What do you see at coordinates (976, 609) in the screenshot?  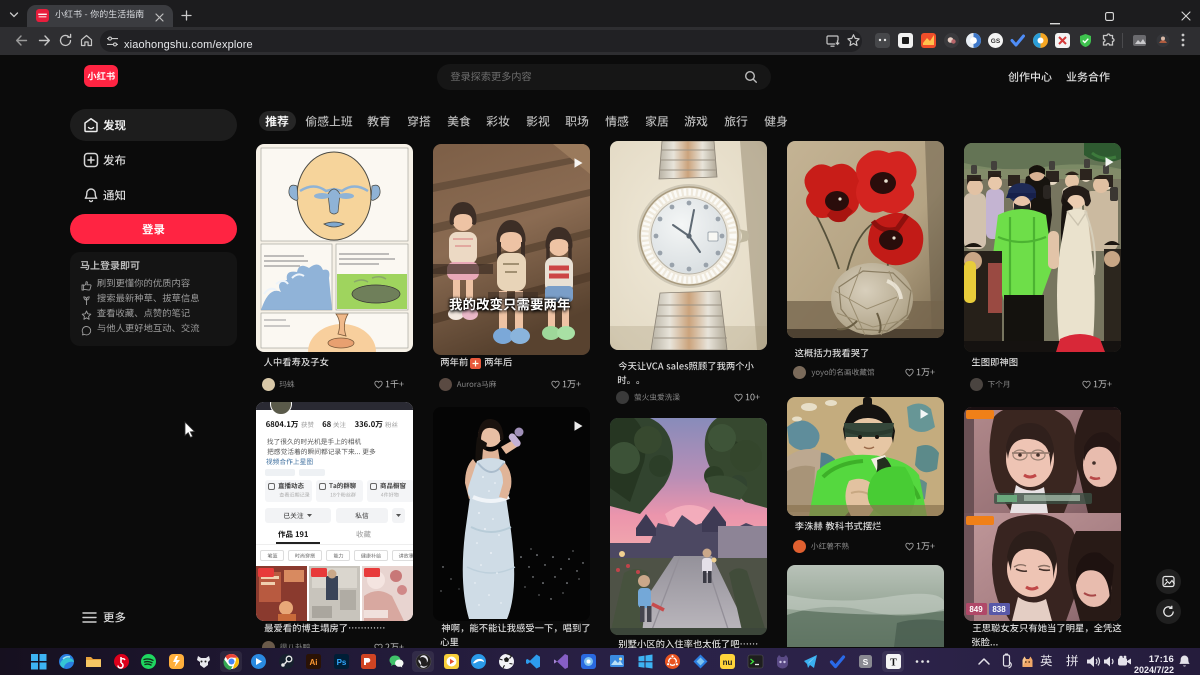 I see `svg-text: 849` at bounding box center [976, 609].